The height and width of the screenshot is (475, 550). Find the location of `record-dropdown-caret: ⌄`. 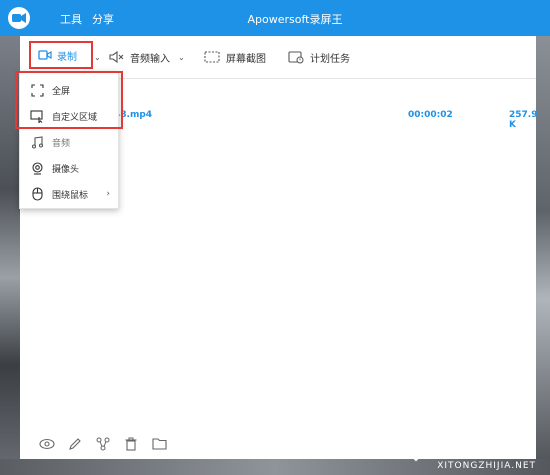

record-dropdown-caret: ⌄ is located at coordinates (93, 57).